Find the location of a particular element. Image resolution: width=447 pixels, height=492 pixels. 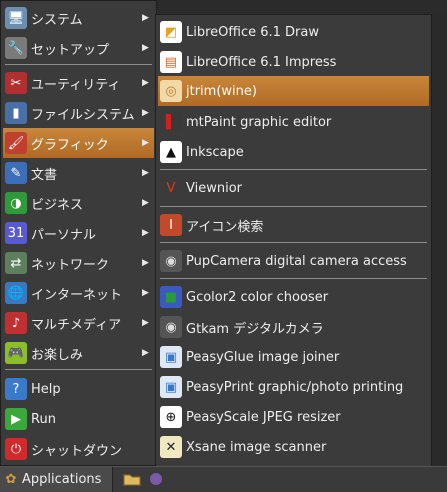

chart-icon: ◑ is located at coordinates (16, 203).